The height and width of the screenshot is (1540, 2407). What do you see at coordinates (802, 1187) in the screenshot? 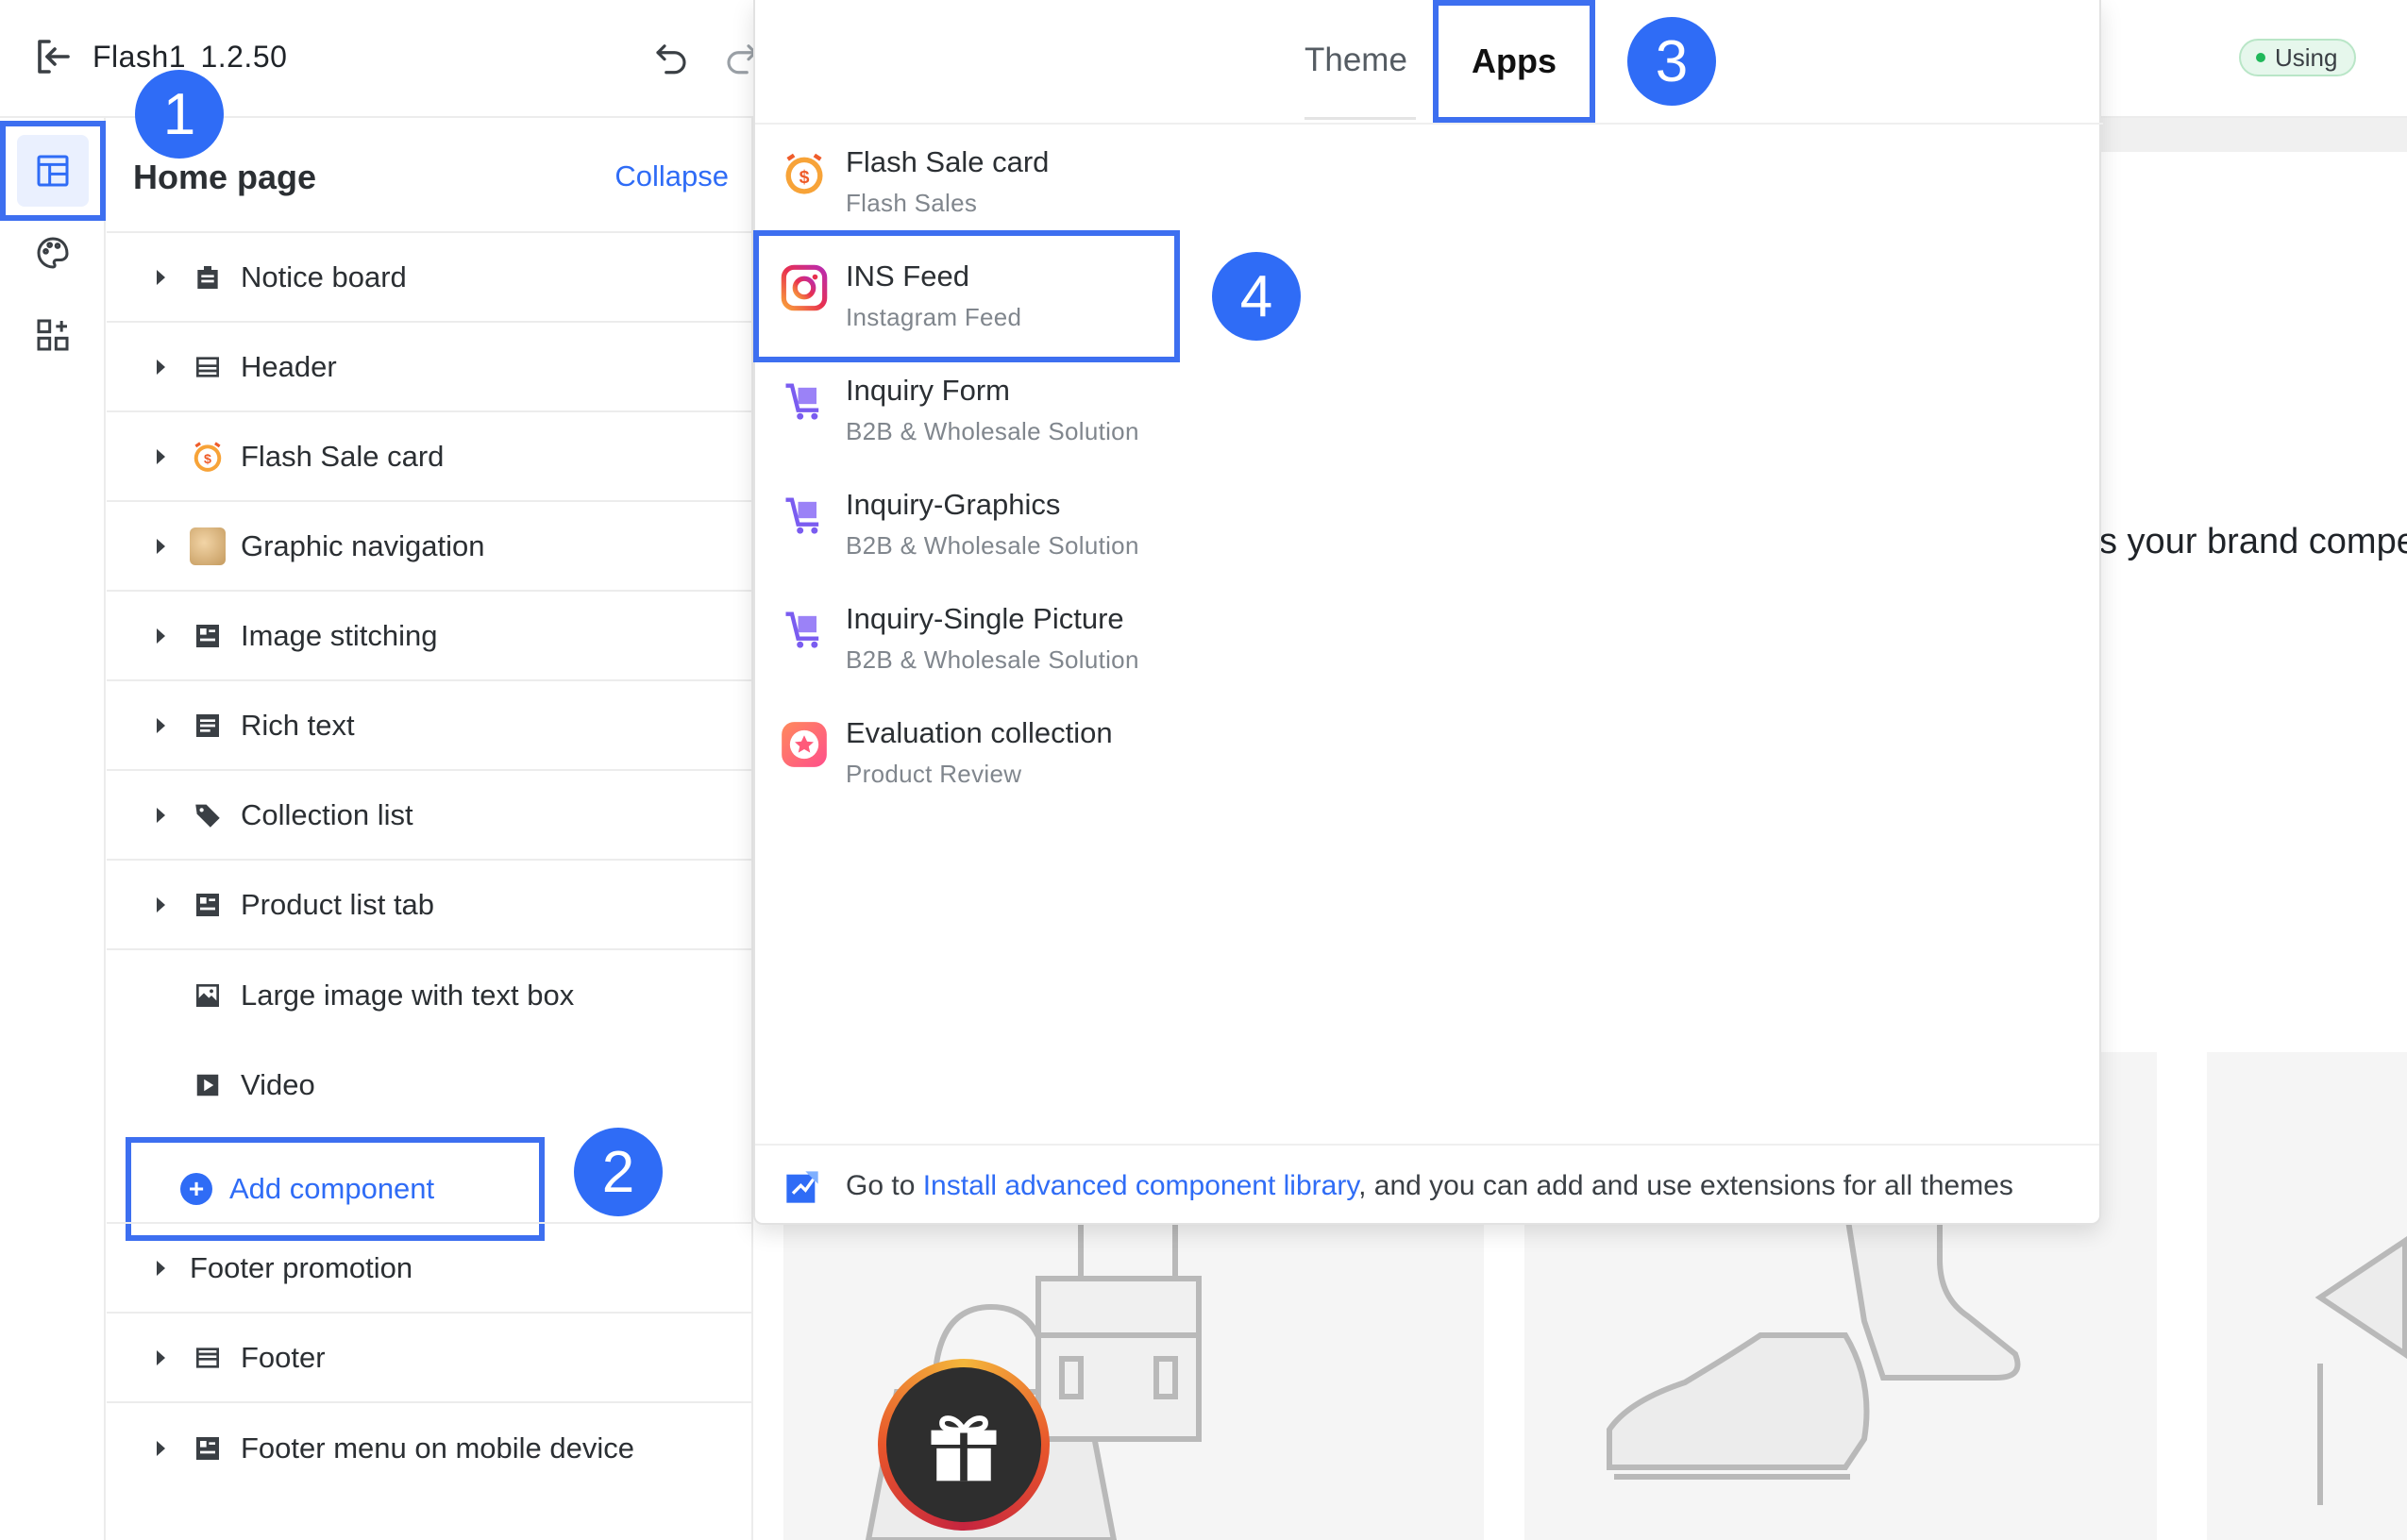
I see `component-library-icon` at bounding box center [802, 1187].